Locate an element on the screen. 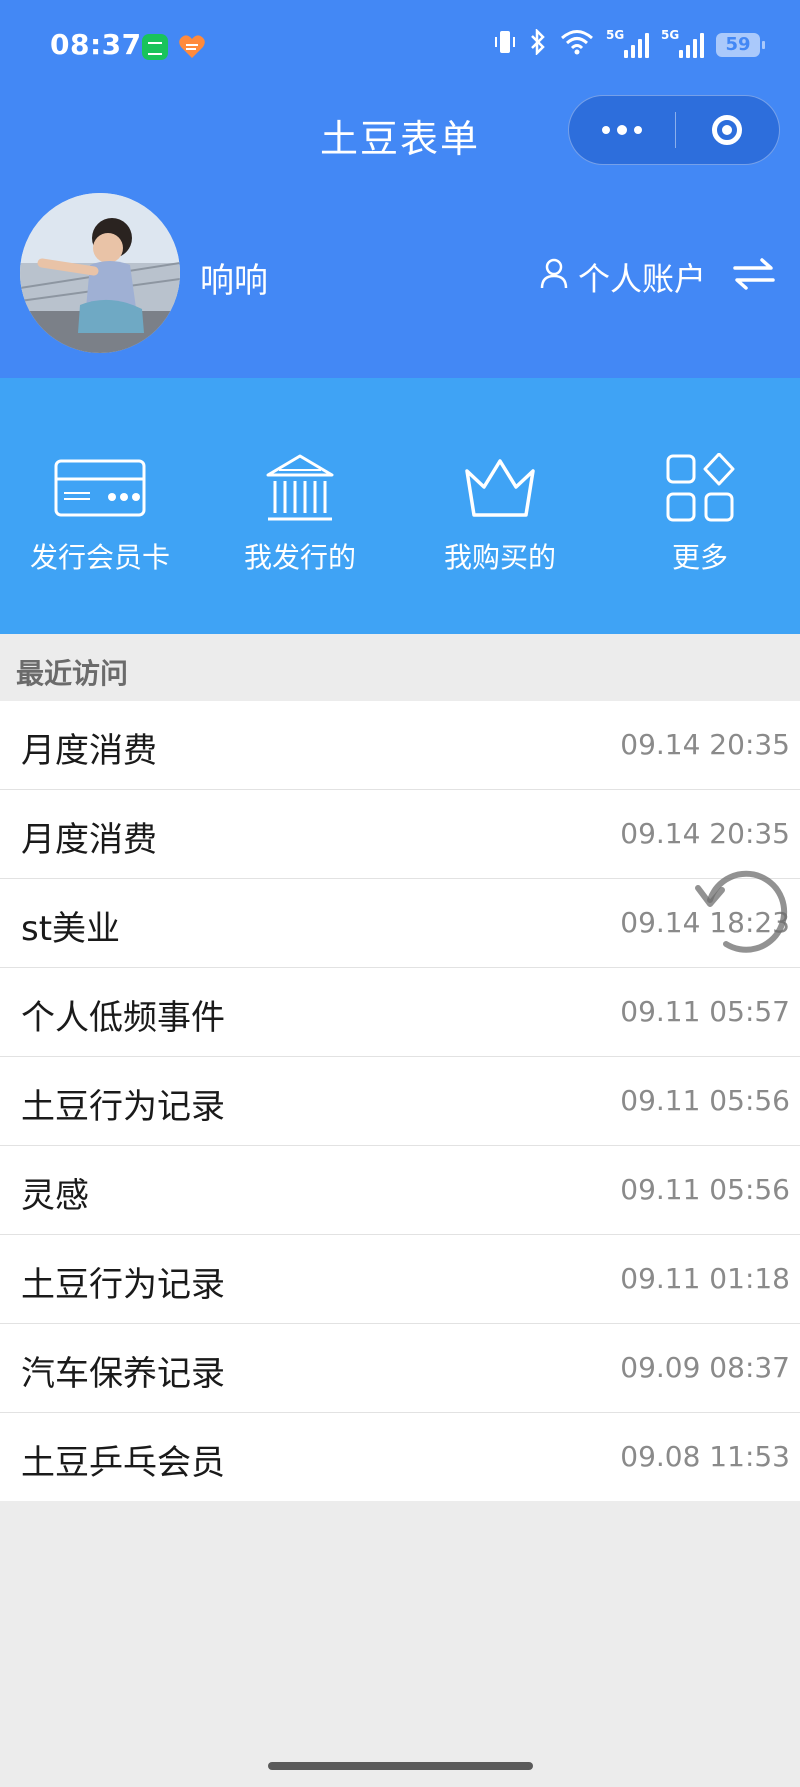  item-name: 灵感 is located at coordinates (55, 1196).